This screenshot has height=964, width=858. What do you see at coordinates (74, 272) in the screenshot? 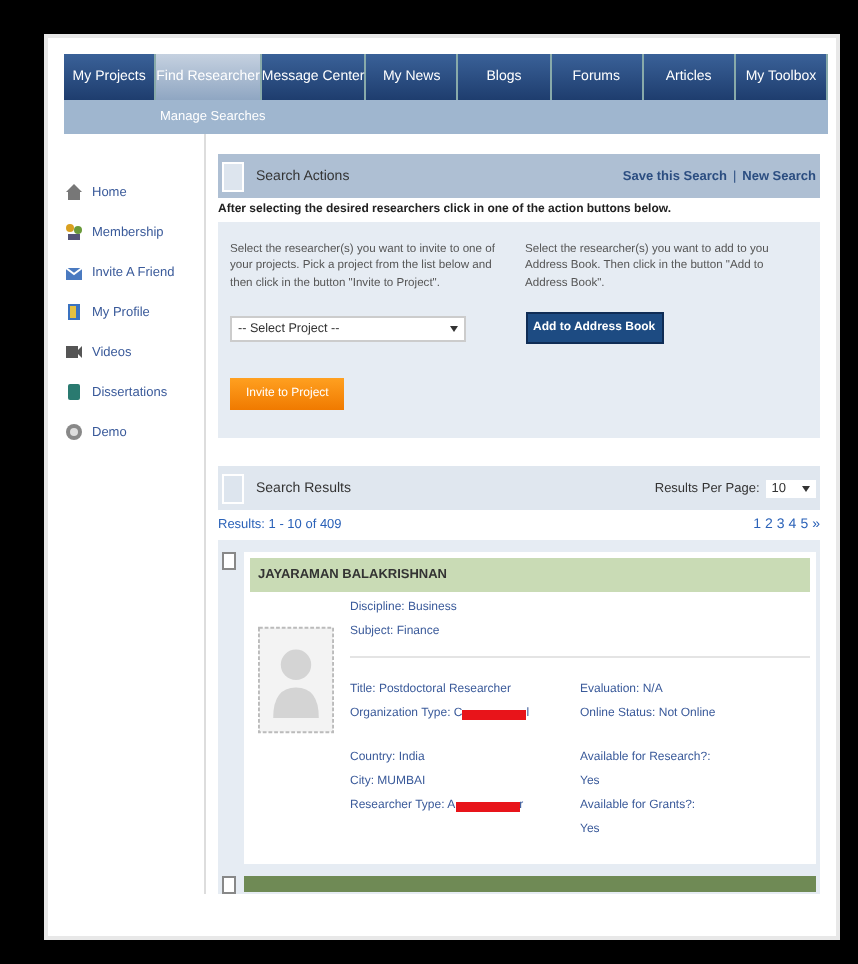
I see `envelope-icon` at bounding box center [74, 272].